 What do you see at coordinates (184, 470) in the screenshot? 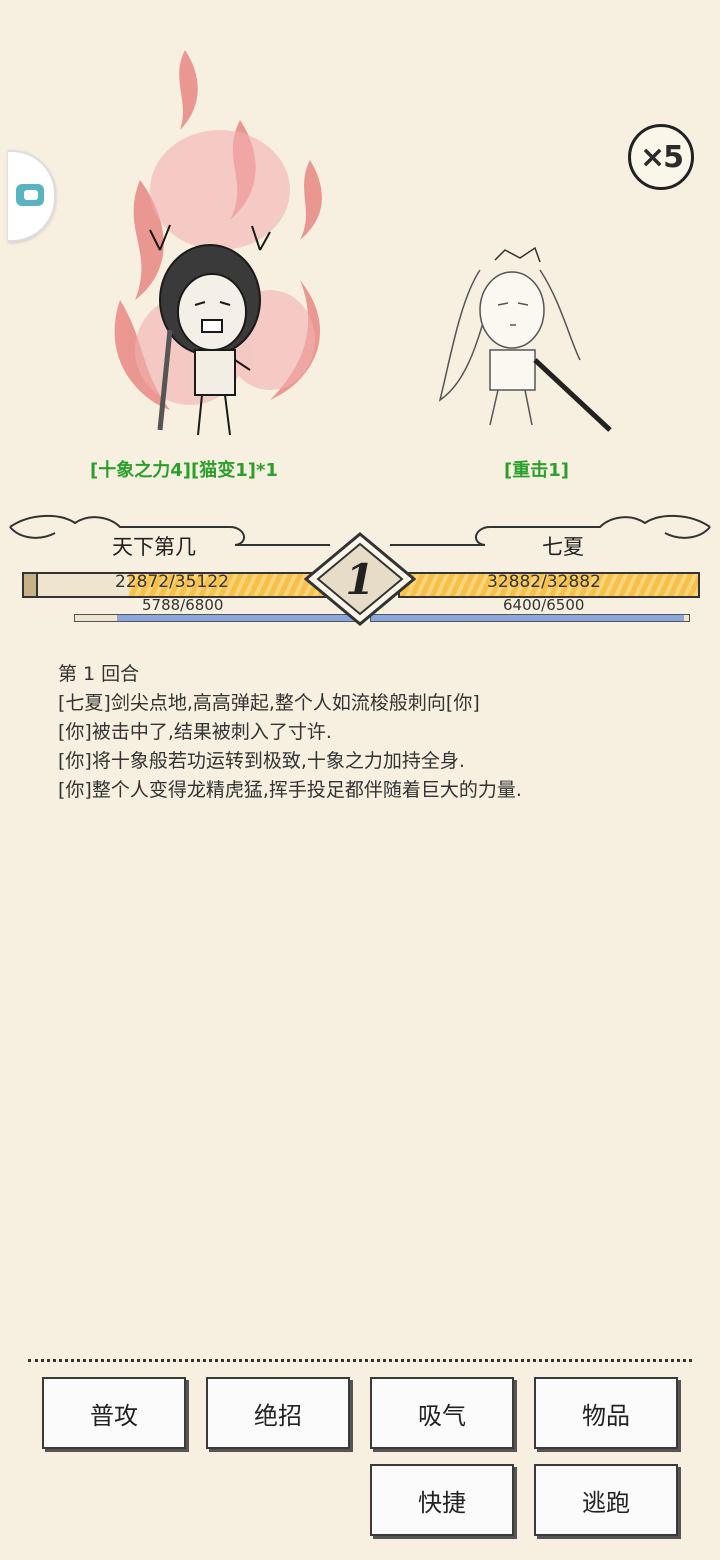
I see `player-buff-list: [十象之力4][猫变1]*1` at bounding box center [184, 470].